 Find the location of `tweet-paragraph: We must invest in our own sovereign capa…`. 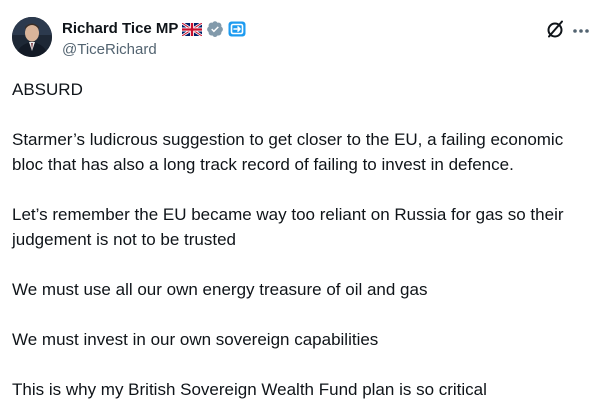

tweet-paragraph: We must invest in our own sovereign capa… is located at coordinates (195, 339).